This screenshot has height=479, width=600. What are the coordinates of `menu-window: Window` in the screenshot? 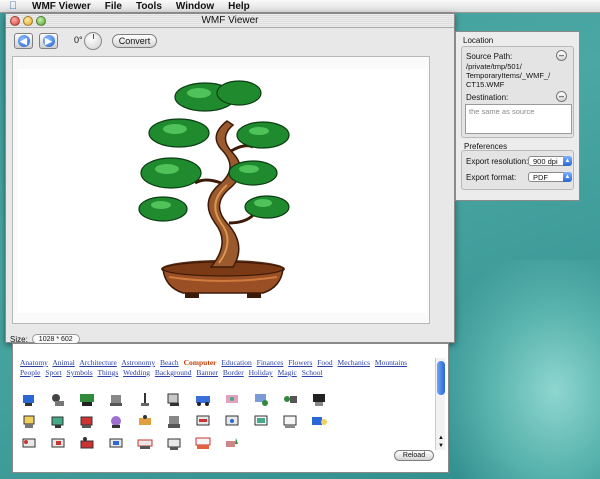 It's located at (195, 6).